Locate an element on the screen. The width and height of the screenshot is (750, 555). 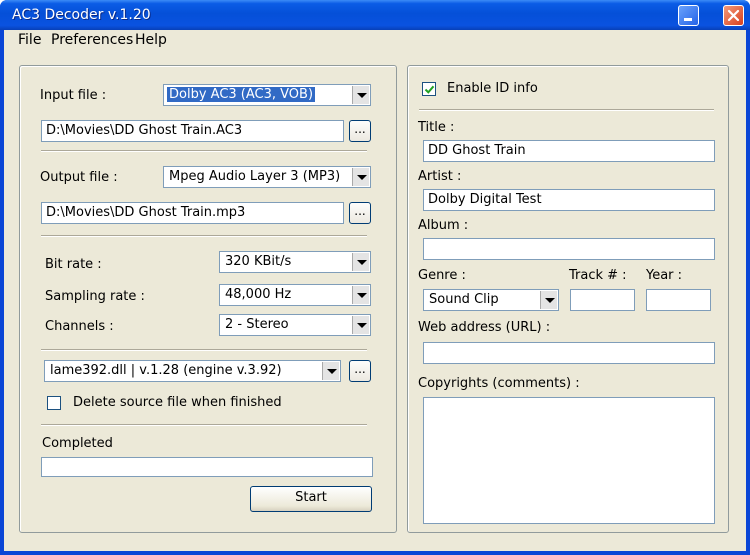
input-path-field: D:\Movies\DD Ghost Train.AC3 is located at coordinates (192, 131).